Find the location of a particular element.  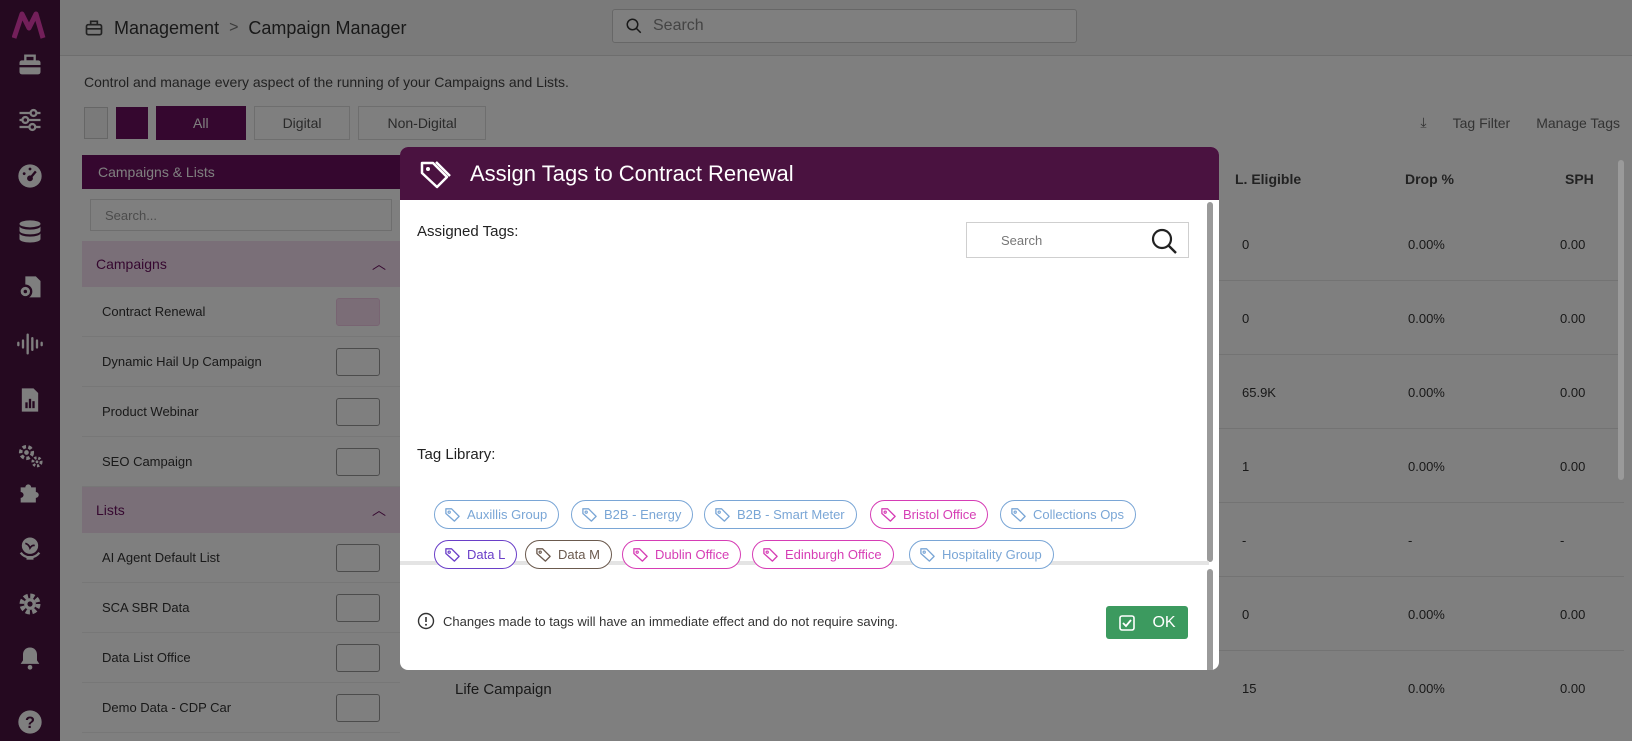

alert-circle-icon is located at coordinates (426, 621).